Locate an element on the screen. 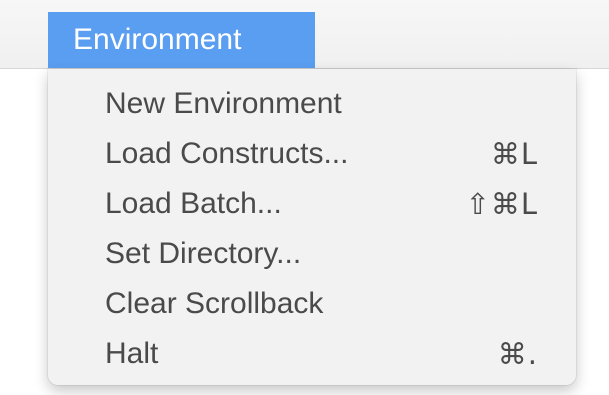 Image resolution: width=609 pixels, height=395 pixels. menu-item-label: New Environment is located at coordinates (223, 103).